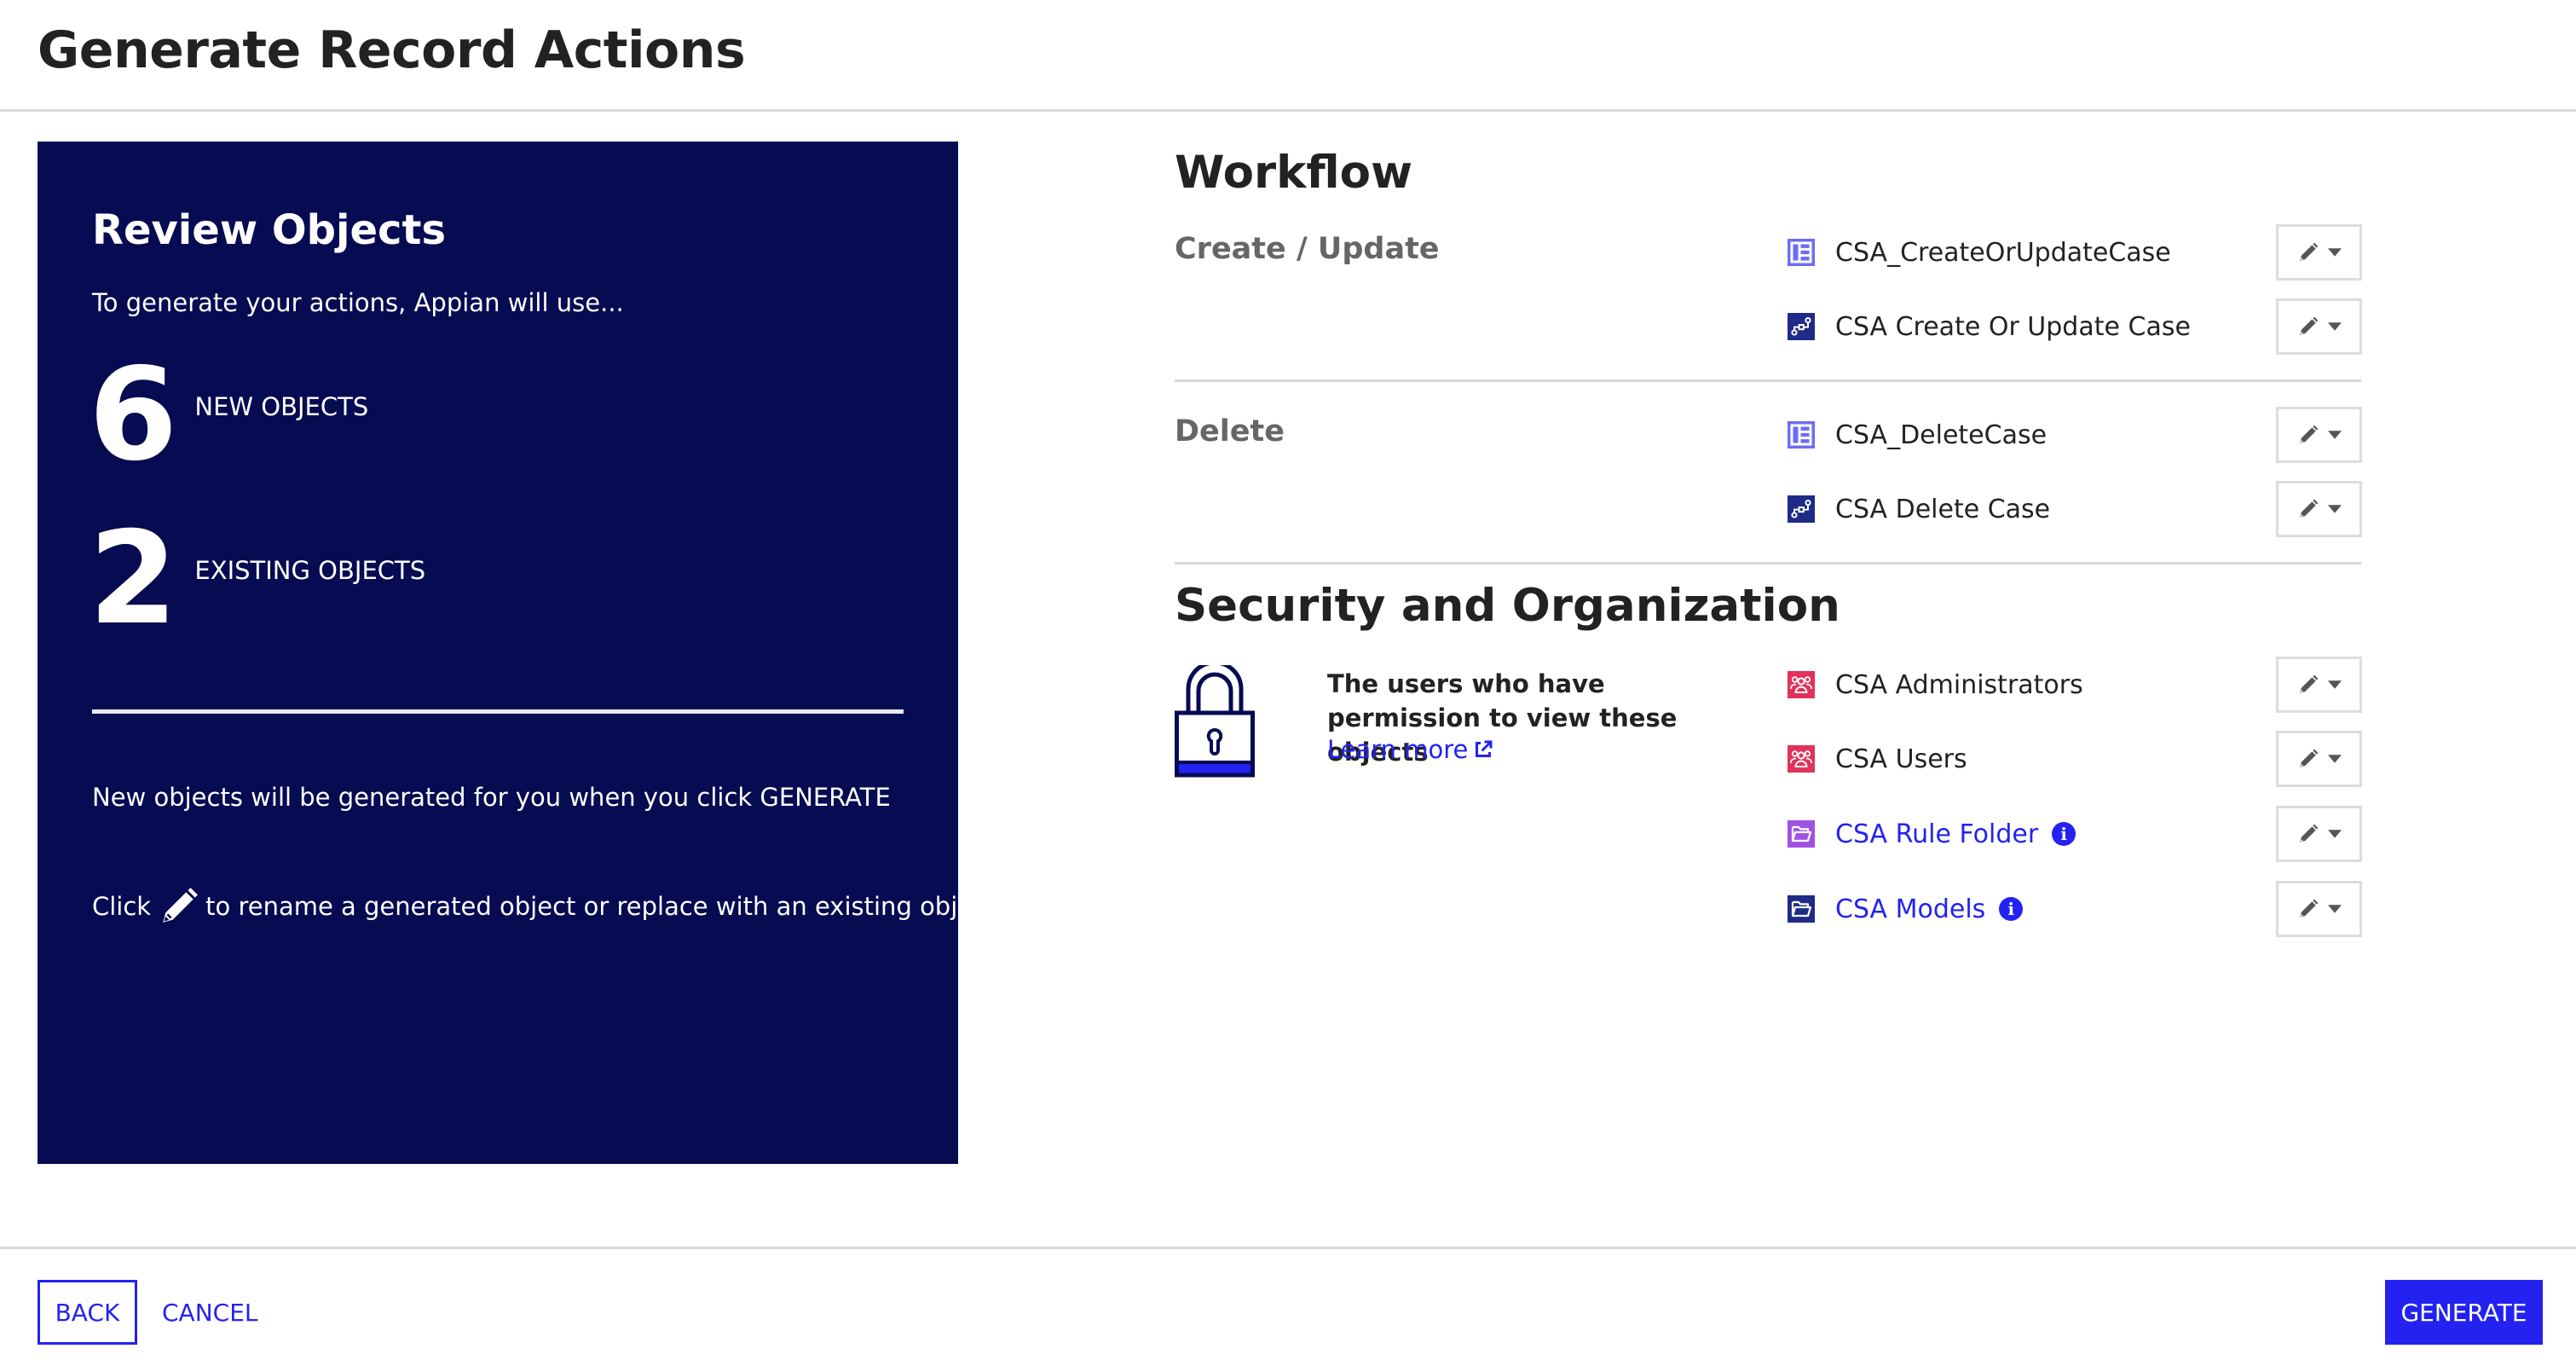  Describe the element at coordinates (269, 230) in the screenshot. I see `review-title: Review Objects` at that location.